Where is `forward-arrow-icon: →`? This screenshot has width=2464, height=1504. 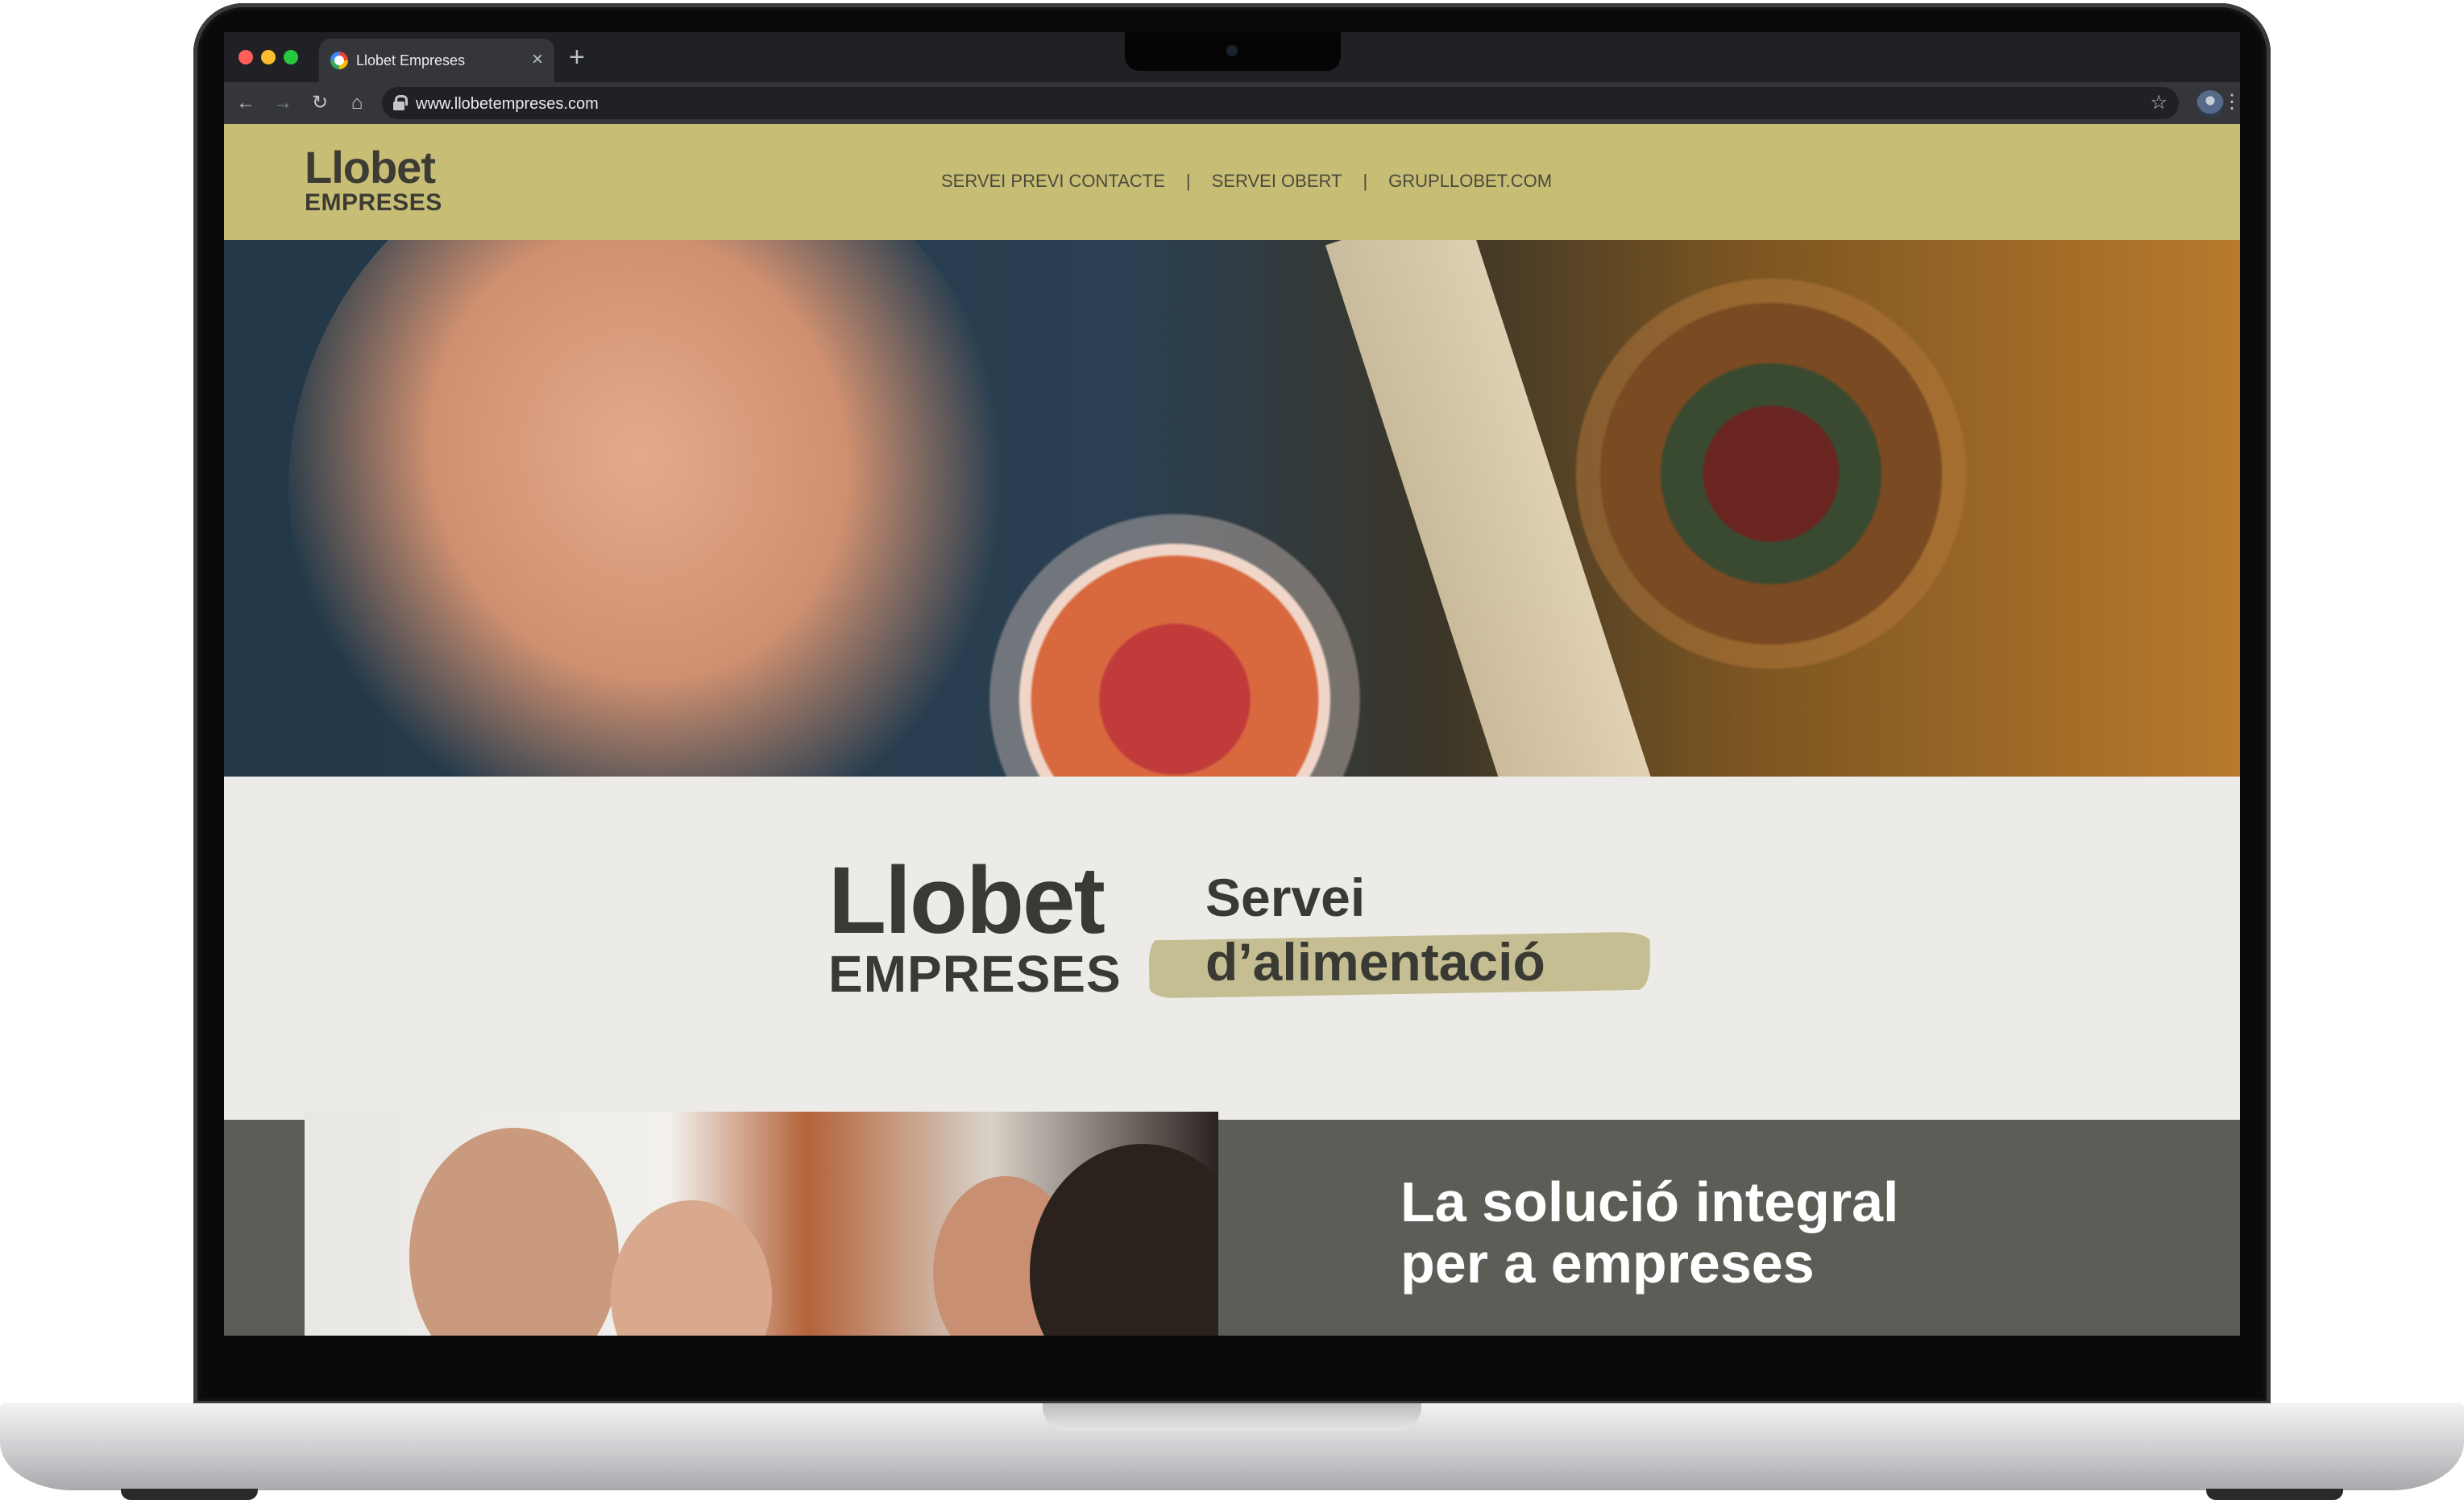 forward-arrow-icon: → is located at coordinates (283, 103).